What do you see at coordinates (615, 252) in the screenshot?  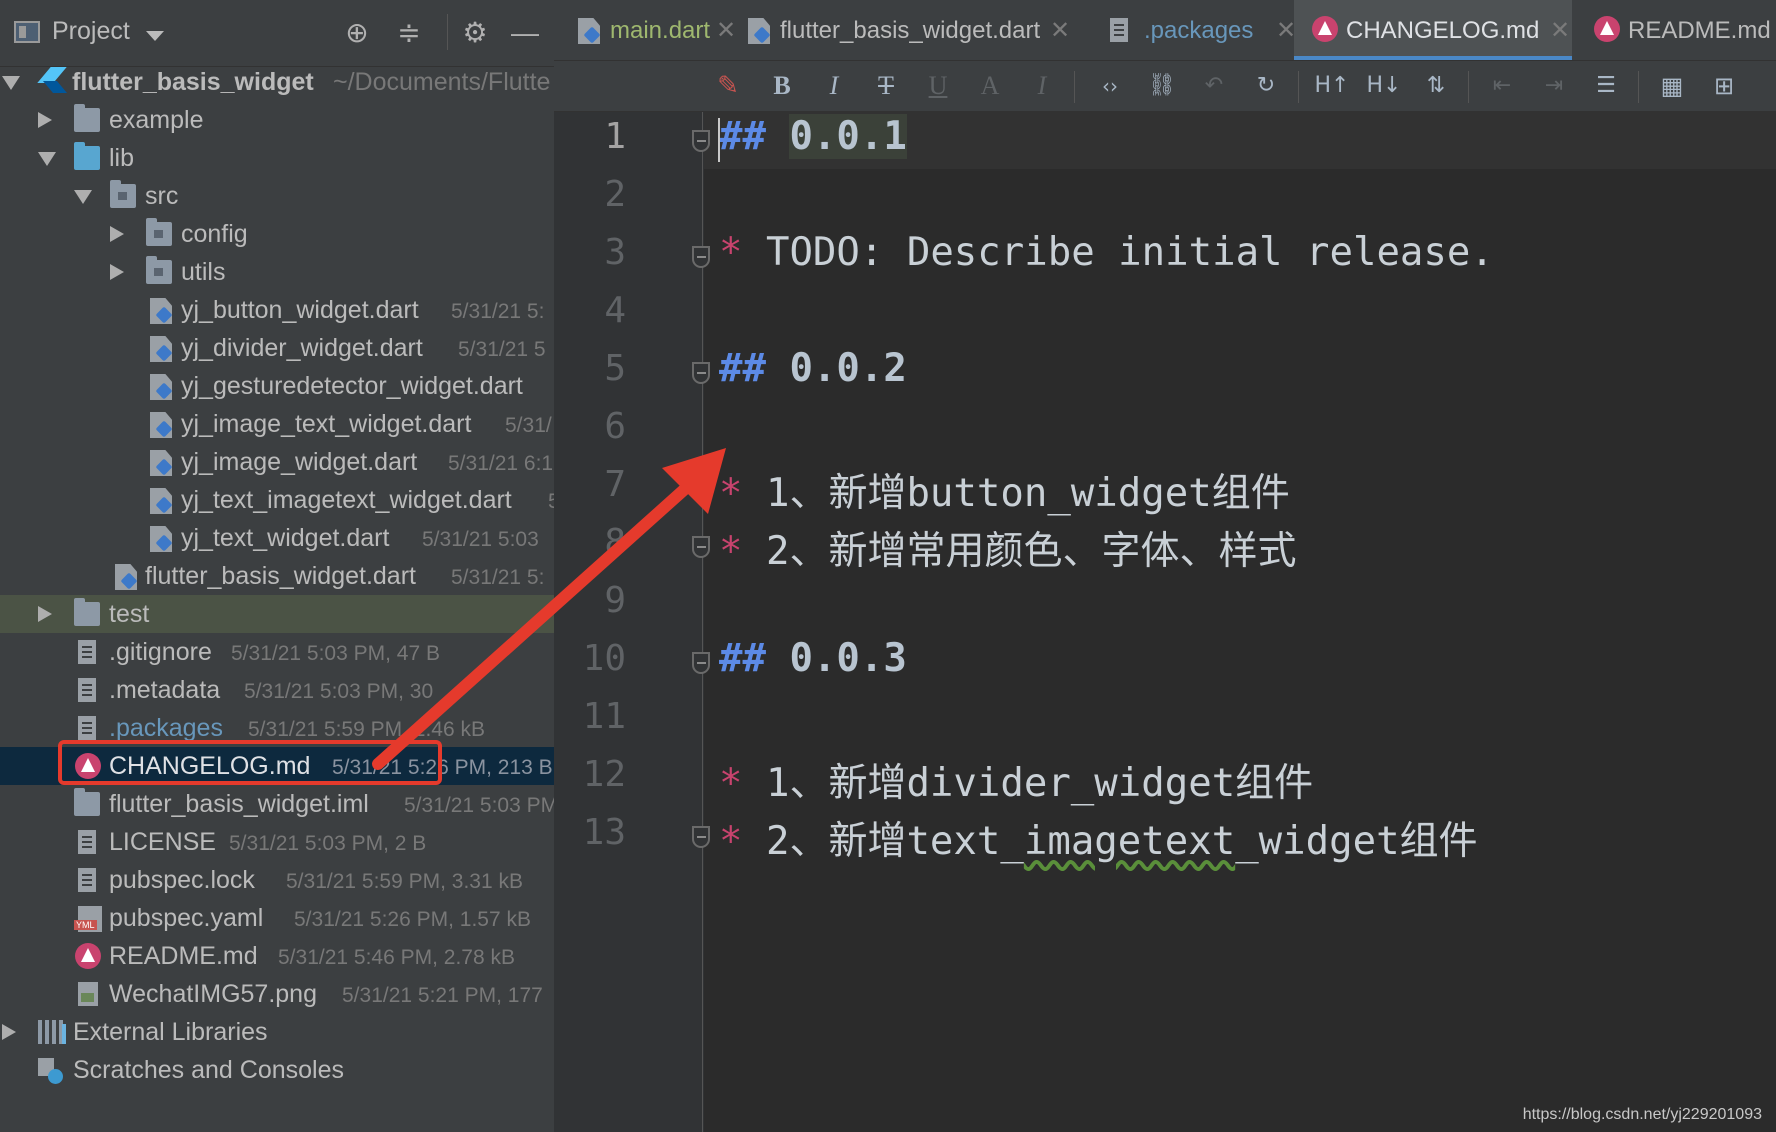 I see `line-number: 3` at bounding box center [615, 252].